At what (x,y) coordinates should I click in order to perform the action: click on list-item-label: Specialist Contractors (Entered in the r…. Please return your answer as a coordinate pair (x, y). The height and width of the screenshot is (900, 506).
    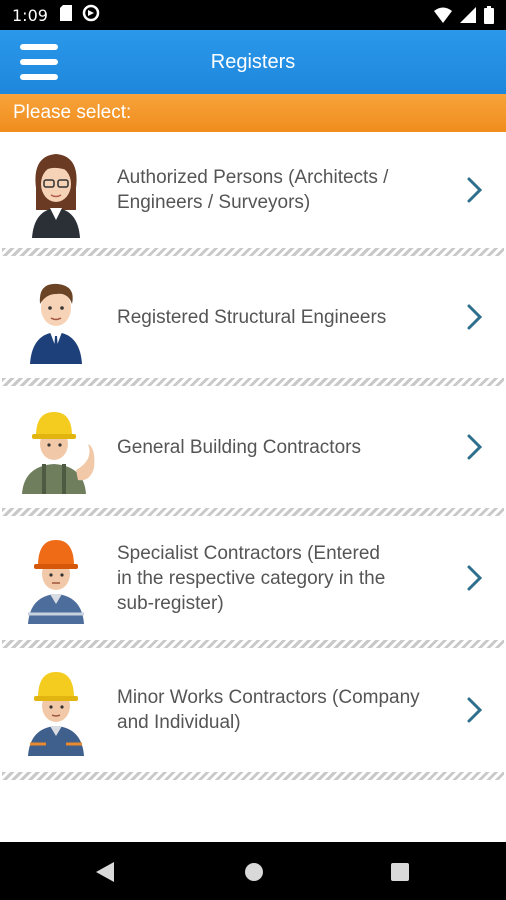
    Looking at the image, I should click on (251, 578).